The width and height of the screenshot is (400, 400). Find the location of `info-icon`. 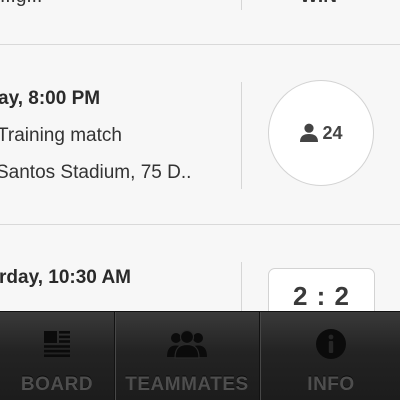

info-icon is located at coordinates (331, 344).